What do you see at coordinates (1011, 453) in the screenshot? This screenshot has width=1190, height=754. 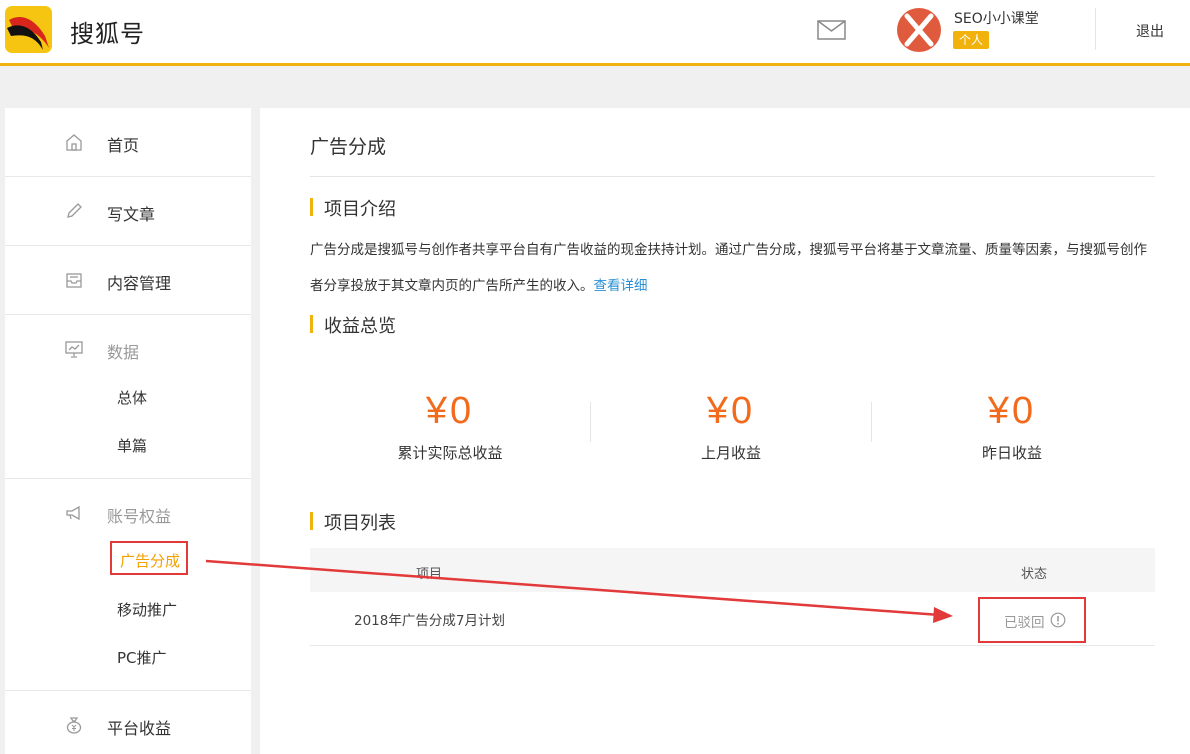 I see `stat-label: 昨日收益` at bounding box center [1011, 453].